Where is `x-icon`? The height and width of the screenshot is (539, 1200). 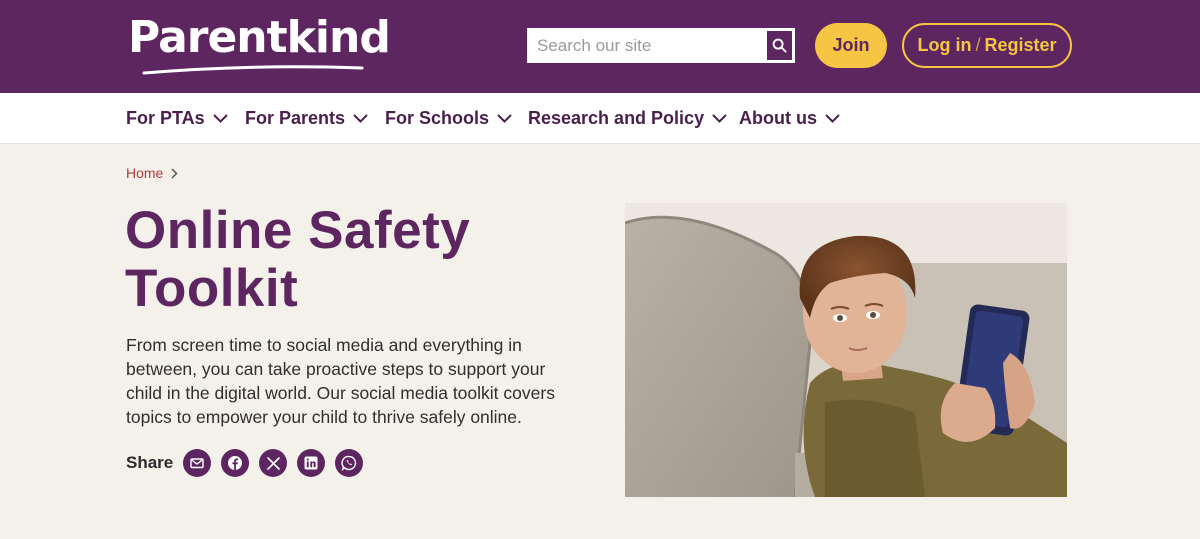 x-icon is located at coordinates (273, 463).